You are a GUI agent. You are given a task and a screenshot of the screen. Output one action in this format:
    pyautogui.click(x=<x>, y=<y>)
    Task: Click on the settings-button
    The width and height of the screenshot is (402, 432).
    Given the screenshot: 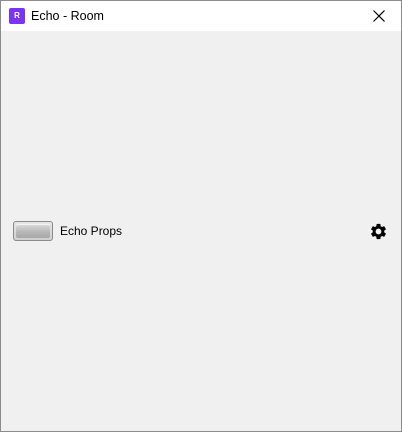 What is the action you would take?
    pyautogui.click(x=378, y=231)
    